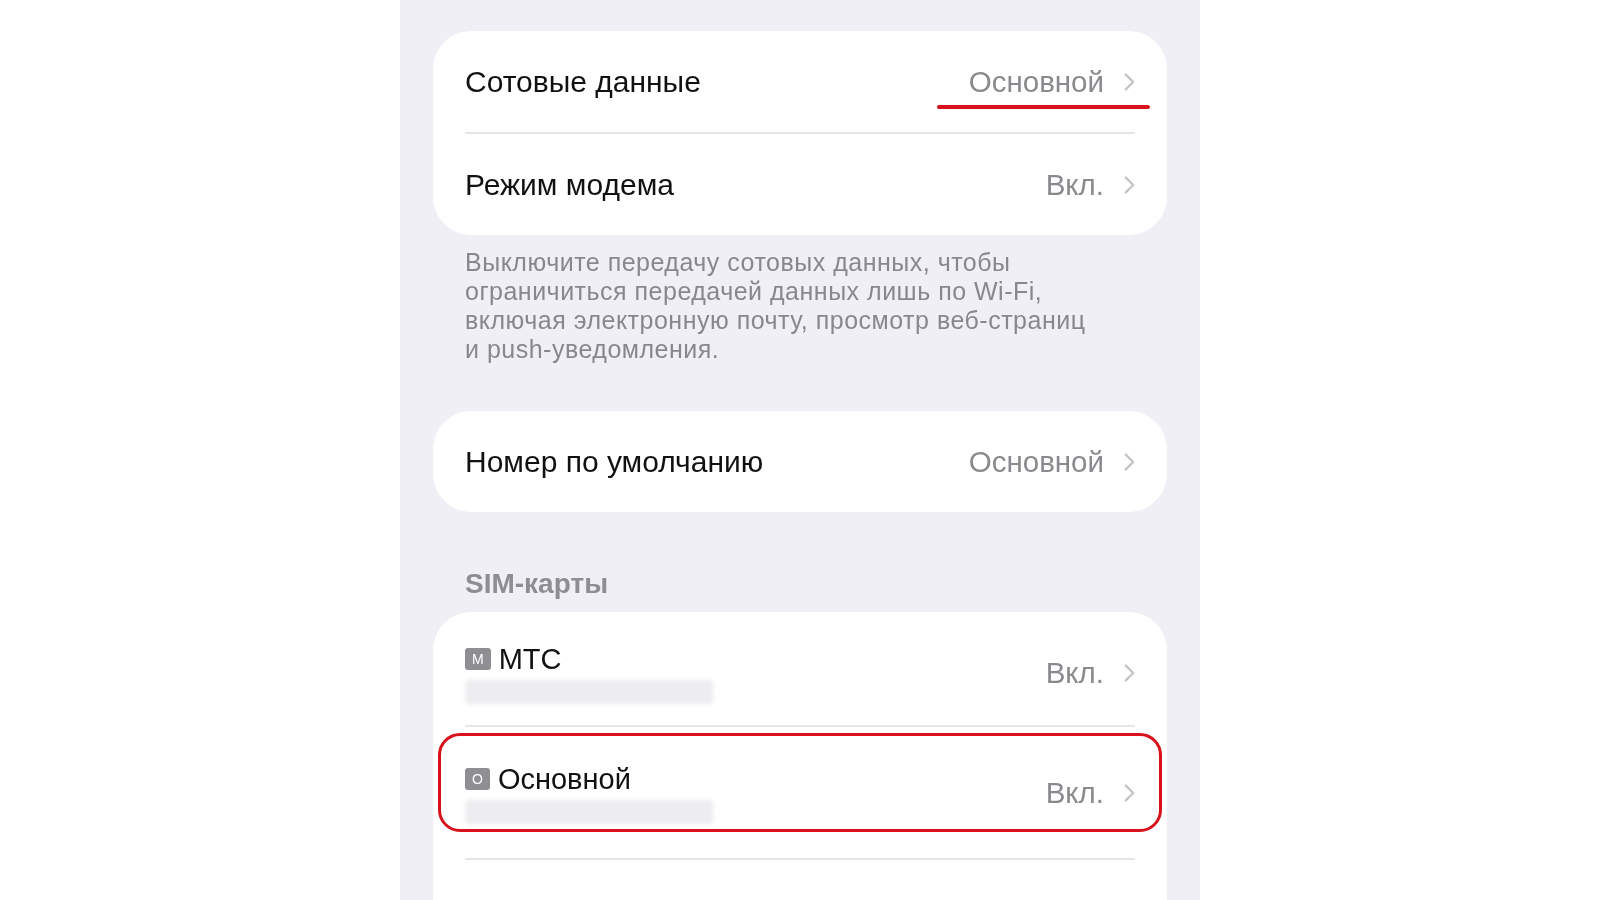  What do you see at coordinates (1074, 184) in the screenshot?
I see `setting-value: Вкл.` at bounding box center [1074, 184].